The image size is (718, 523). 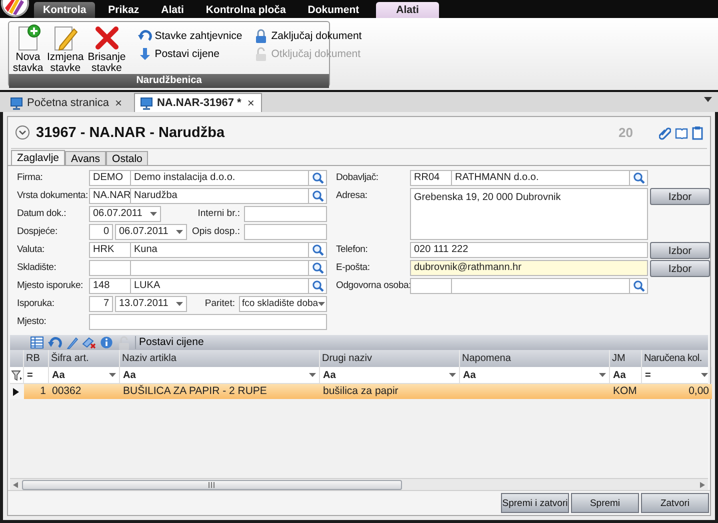 What do you see at coordinates (702, 485) in the screenshot?
I see `scroll-right-icon` at bounding box center [702, 485].